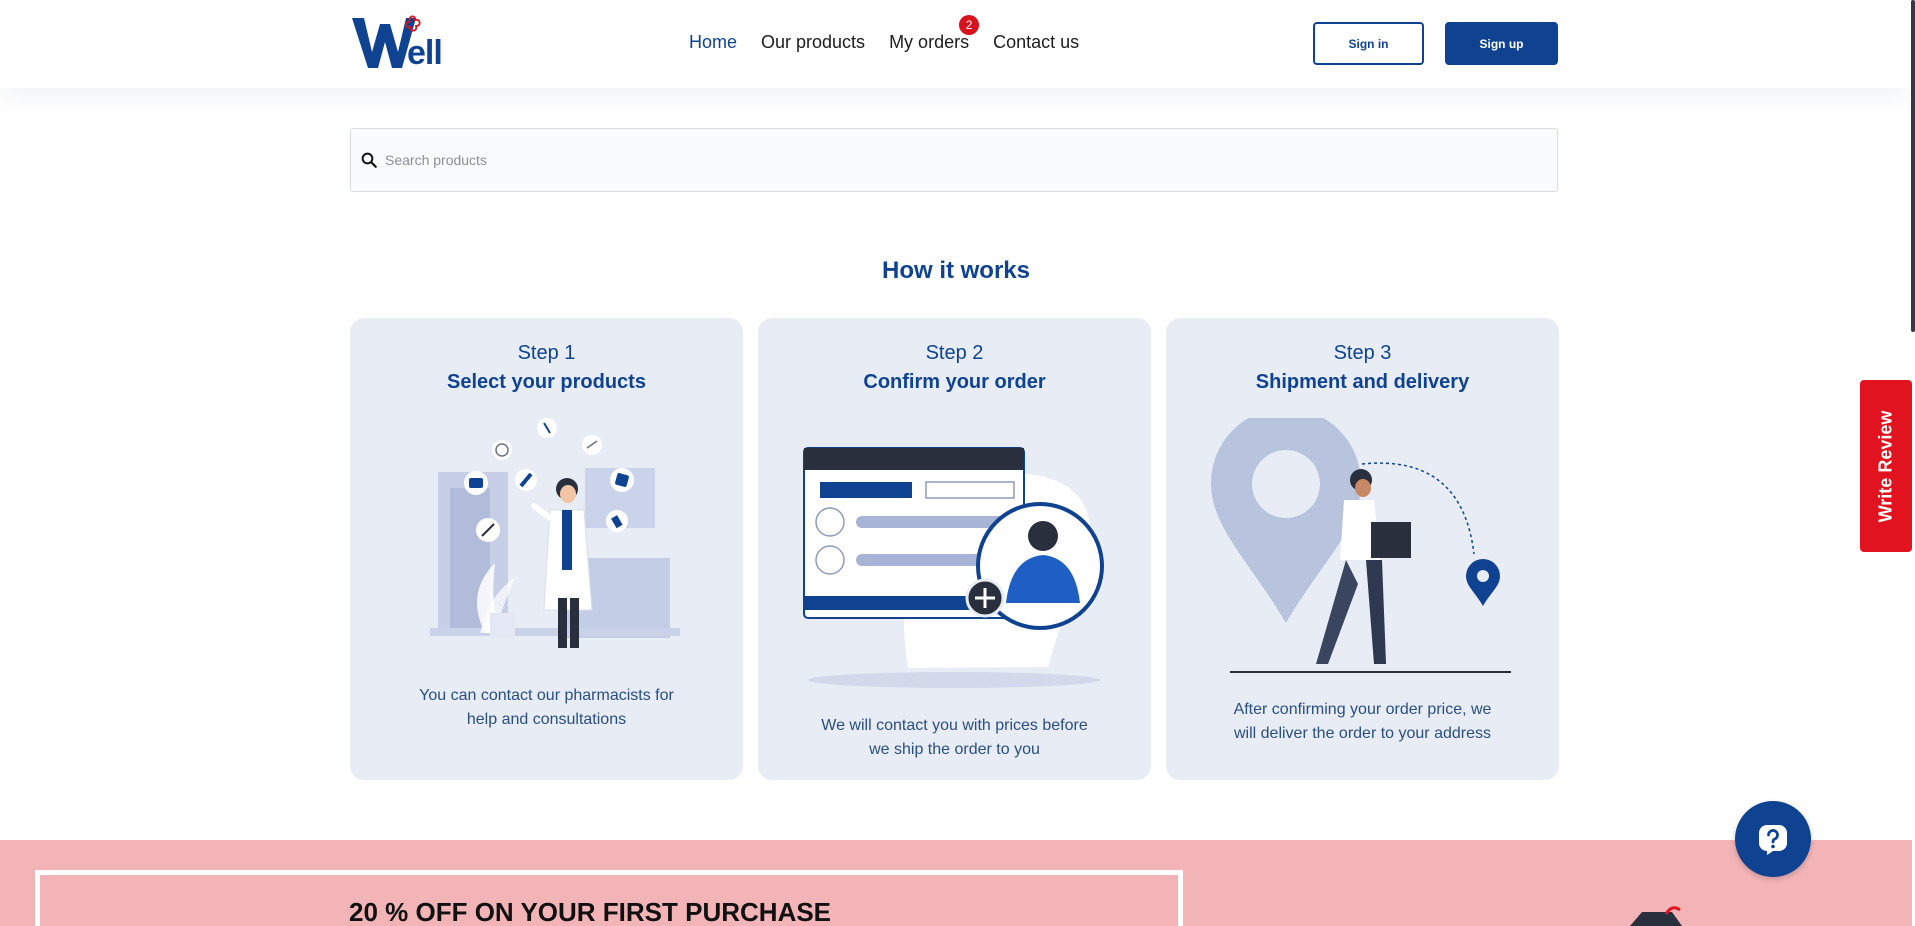 This screenshot has height=926, width=1915. What do you see at coordinates (956, 883) in the screenshot?
I see `promo-banner: 20 % OFF ON YOUR FIRST PURCHASE` at bounding box center [956, 883].